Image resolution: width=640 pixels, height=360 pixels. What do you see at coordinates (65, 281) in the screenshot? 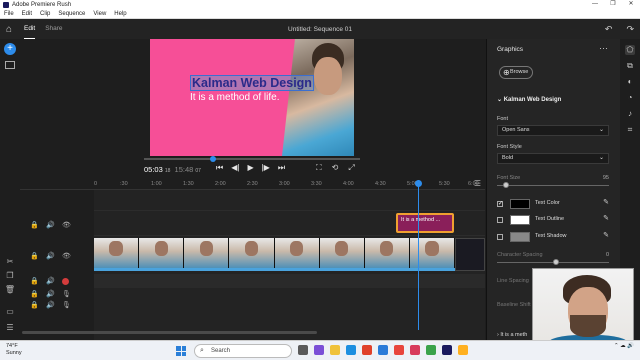
I see `record-voiceover-icon` at bounding box center [65, 281].